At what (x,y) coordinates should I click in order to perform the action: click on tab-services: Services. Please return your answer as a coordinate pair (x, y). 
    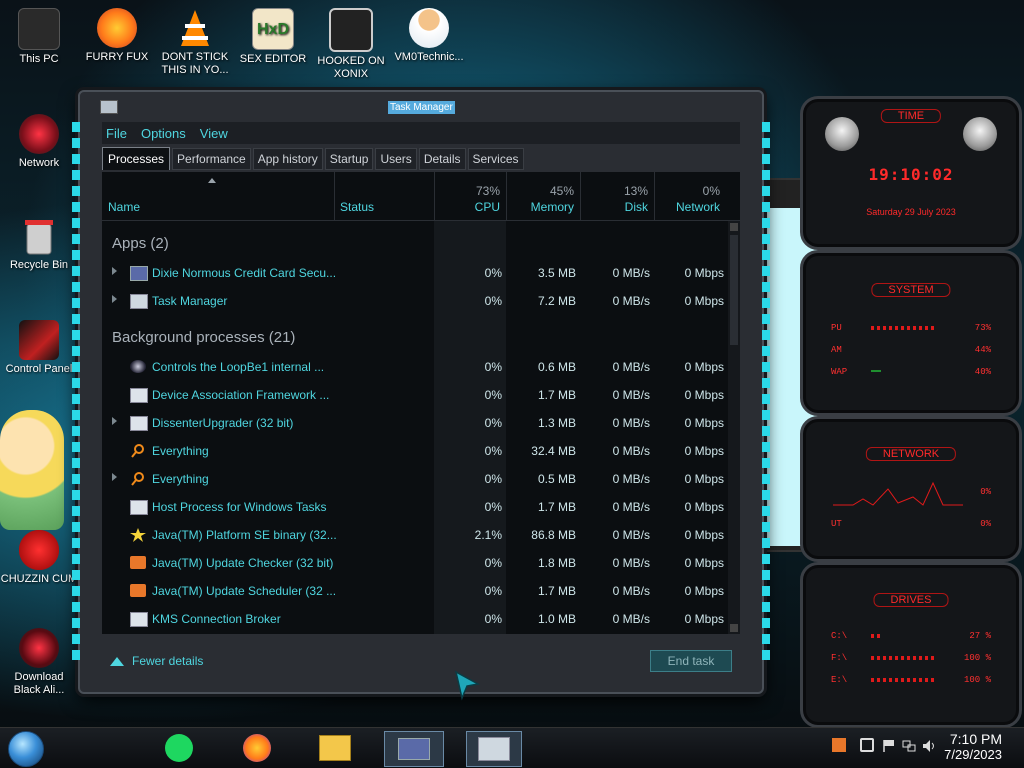
    Looking at the image, I should click on (495, 159).